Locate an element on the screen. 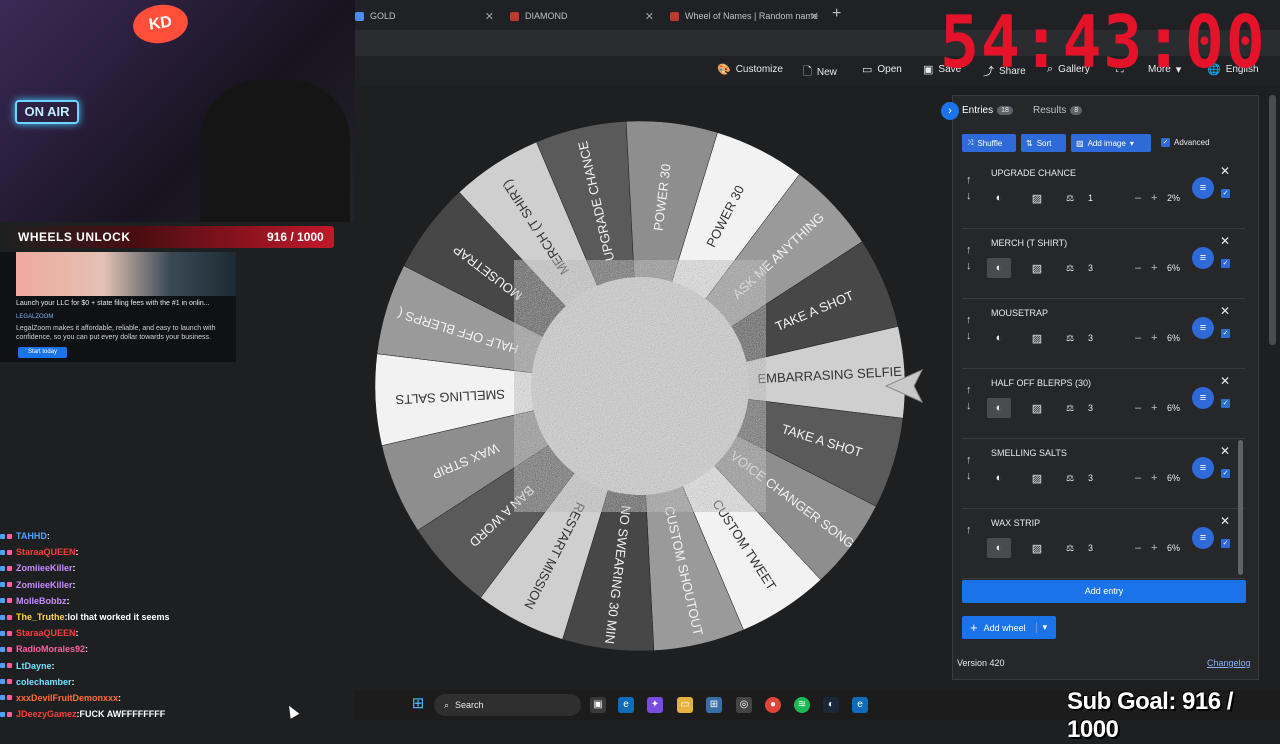  chat-username: JDeezyGamez is located at coordinates (46, 714).